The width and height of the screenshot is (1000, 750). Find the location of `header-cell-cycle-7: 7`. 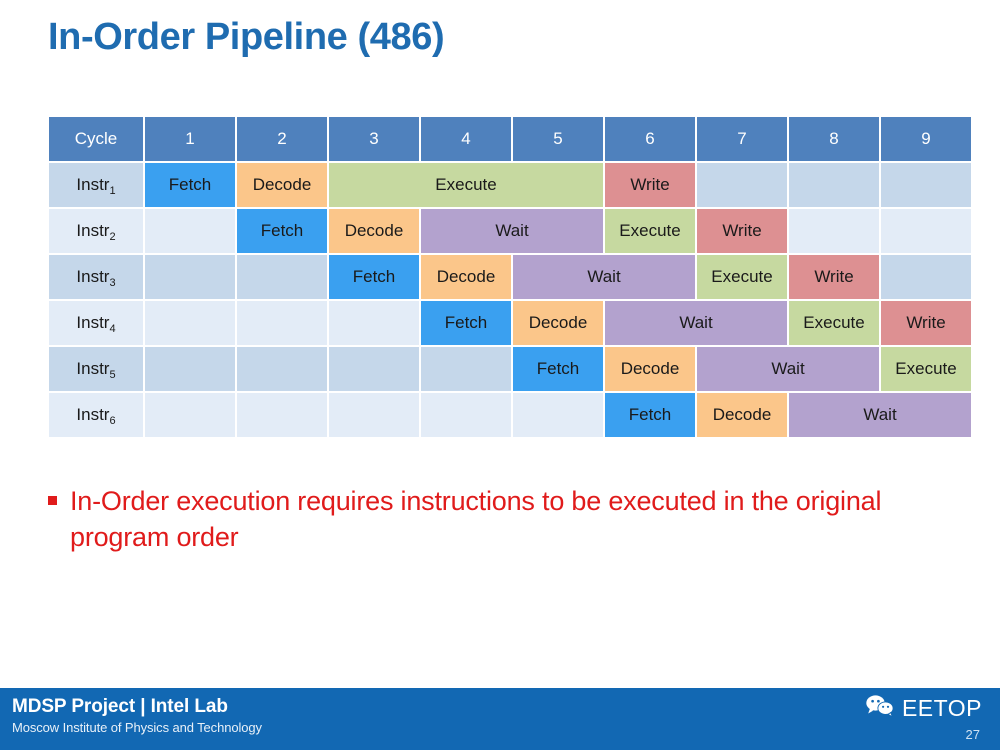

header-cell-cycle-7: 7 is located at coordinates (742, 139).